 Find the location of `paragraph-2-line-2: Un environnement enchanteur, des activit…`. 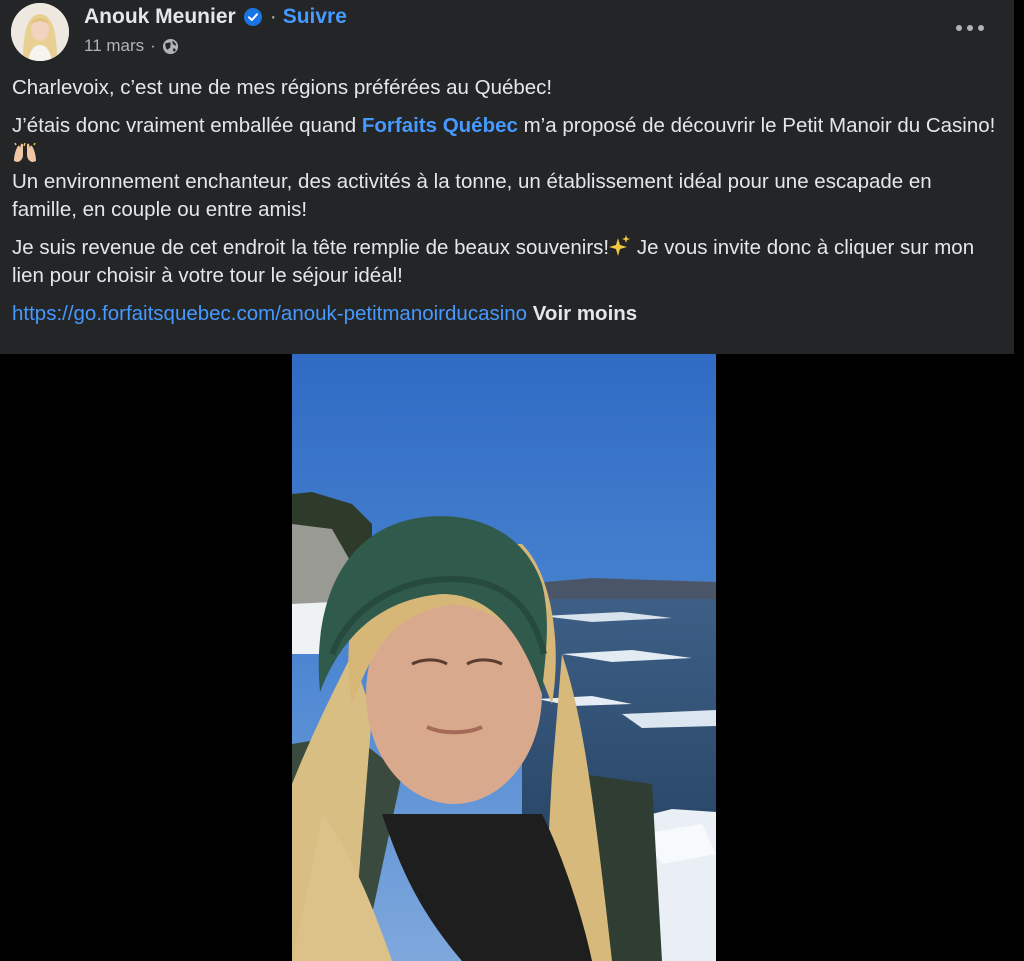

paragraph-2-line-2: Un environnement enchanteur, des activit… is located at coordinates (472, 195).